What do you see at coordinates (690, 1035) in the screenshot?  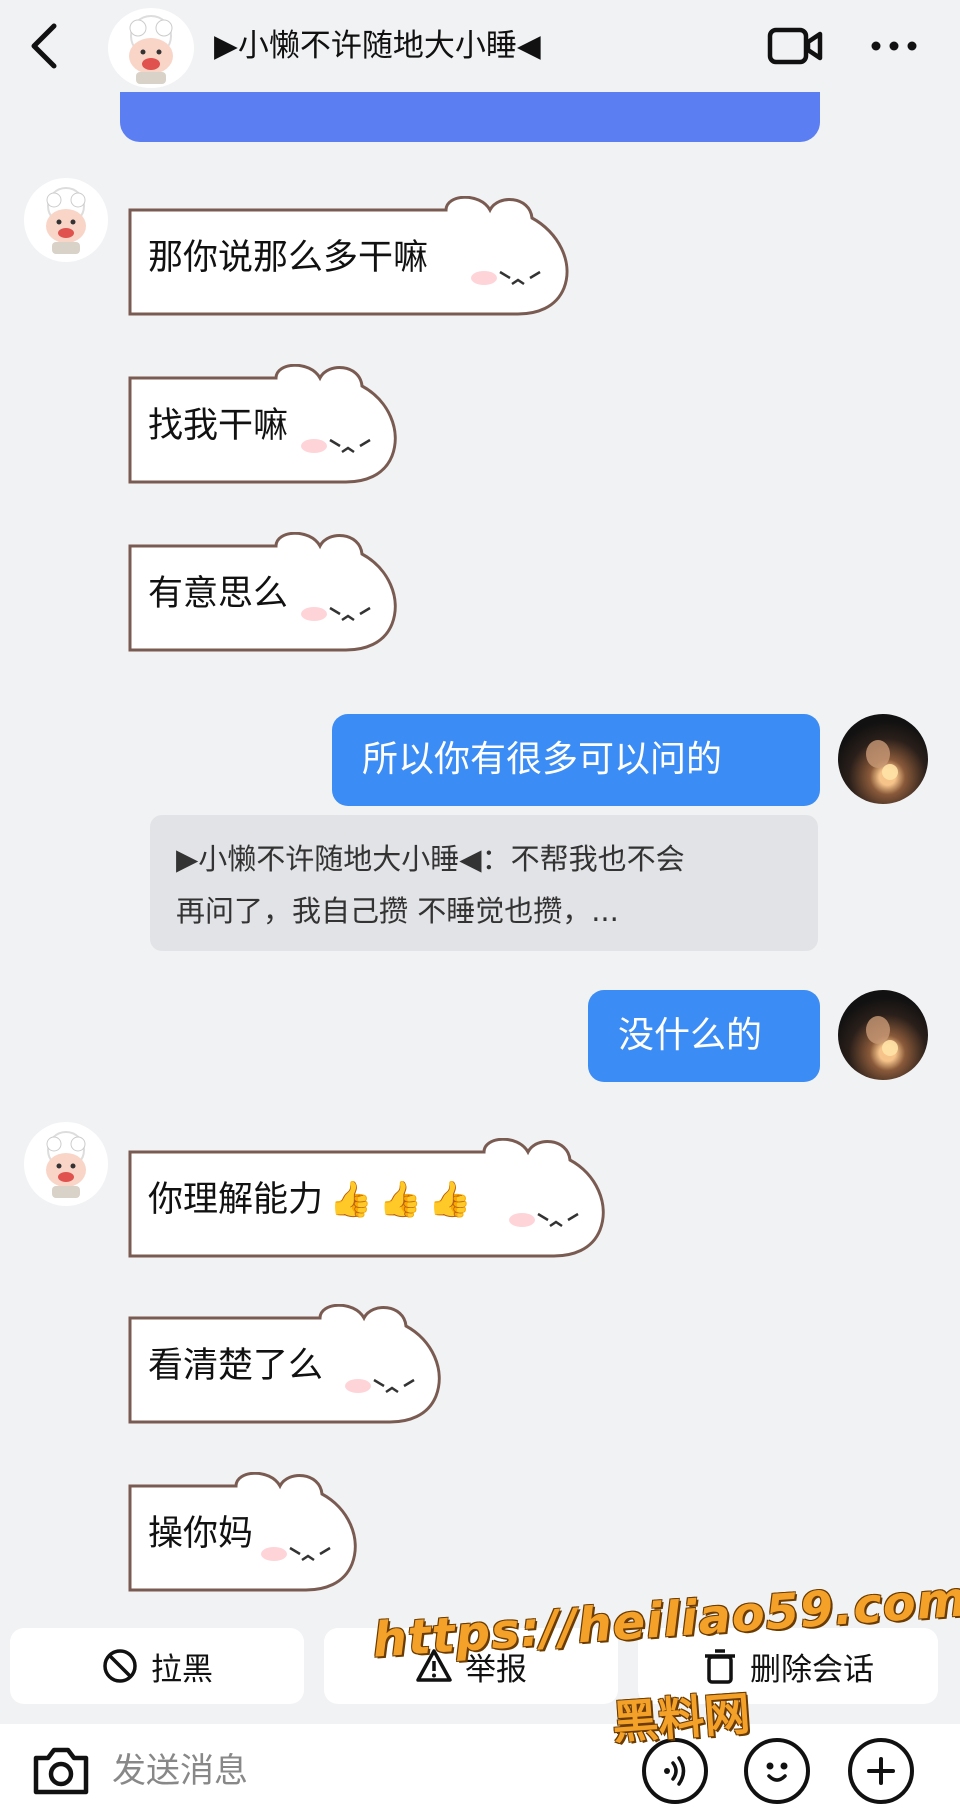 I see `message-text: 没什么的` at bounding box center [690, 1035].